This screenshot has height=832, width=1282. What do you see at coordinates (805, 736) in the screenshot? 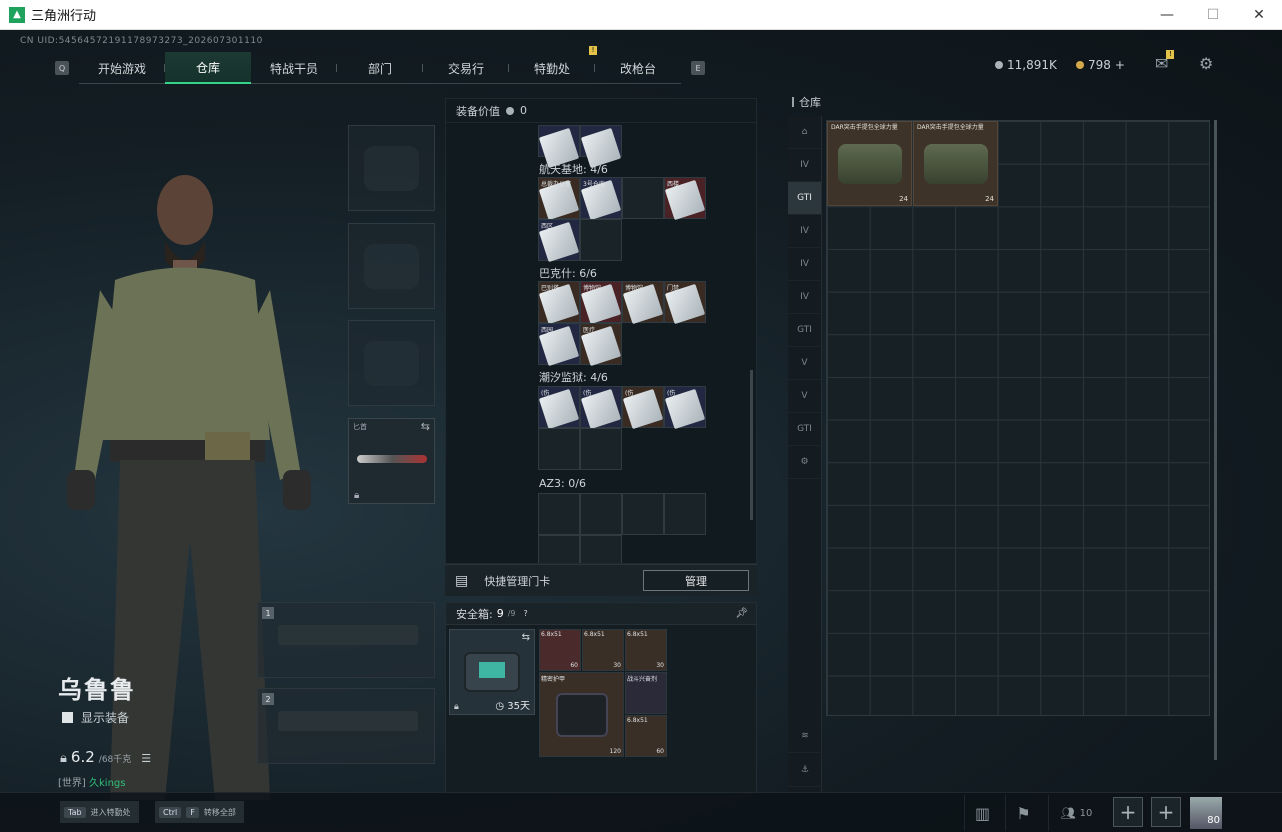
I see `layers-icon: ≋` at bounding box center [805, 736].